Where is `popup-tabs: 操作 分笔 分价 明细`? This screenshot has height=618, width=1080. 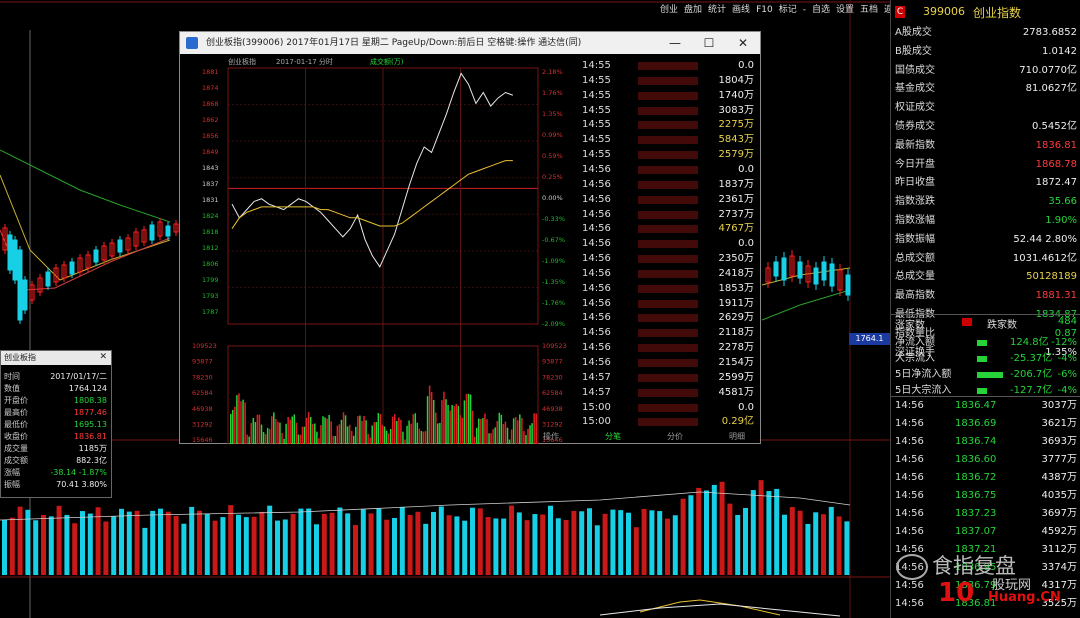
popup-tabs: 操作 分笔 分价 明细 is located at coordinates (647, 437).